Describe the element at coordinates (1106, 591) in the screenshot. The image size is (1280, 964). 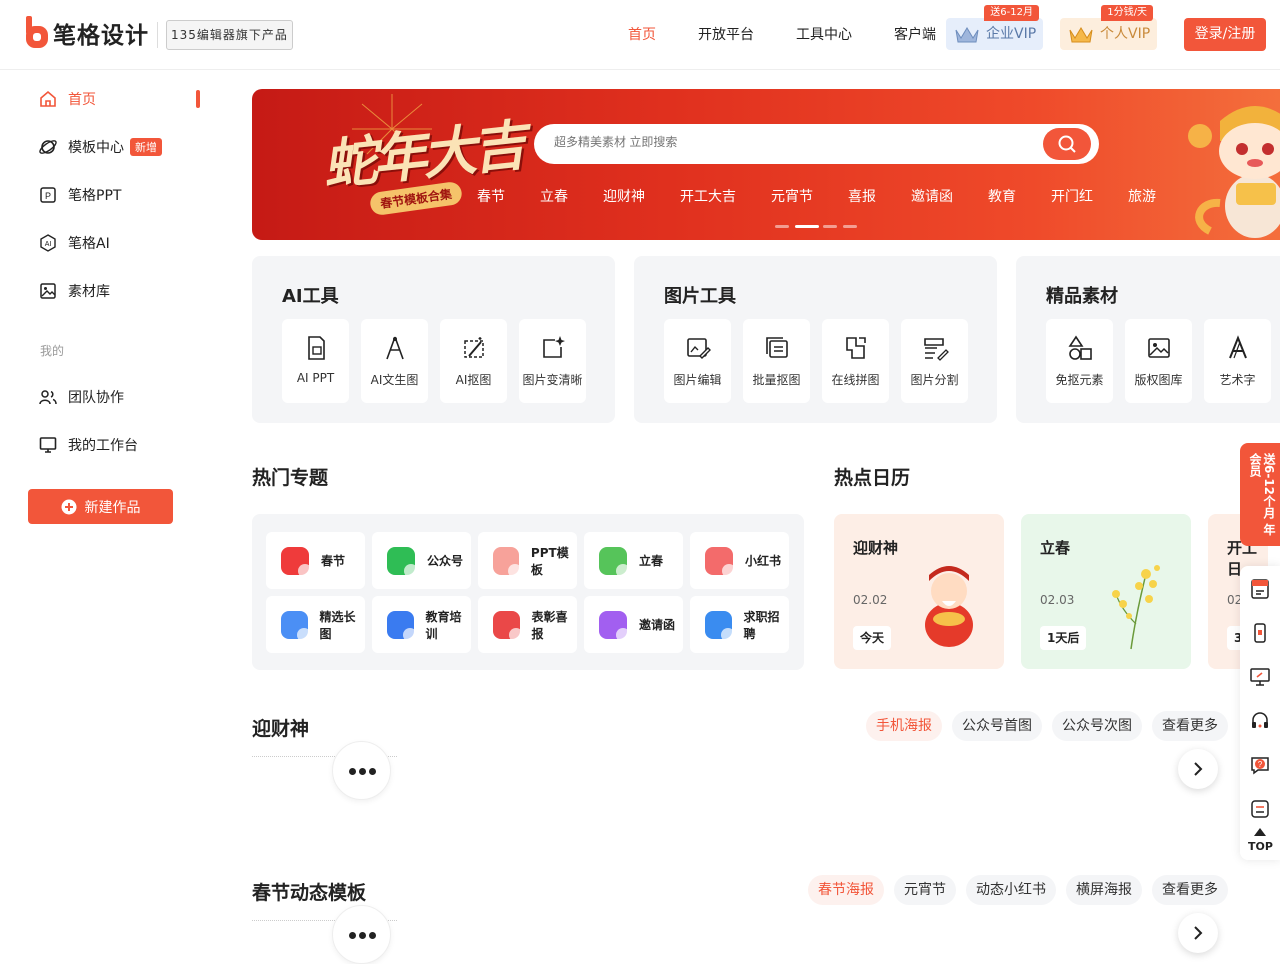
I see `calendar-card: 立春 02.03 1天后` at that location.